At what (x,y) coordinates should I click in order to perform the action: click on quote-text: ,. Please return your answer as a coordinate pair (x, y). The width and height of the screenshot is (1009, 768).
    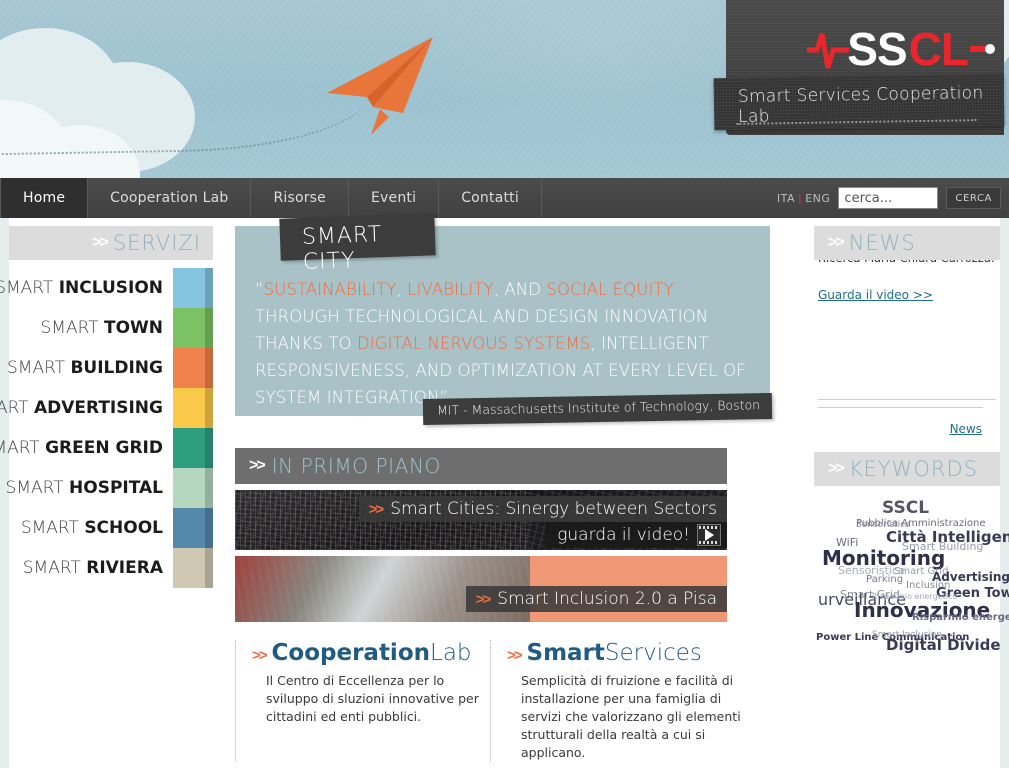
    Looking at the image, I should click on (402, 289).